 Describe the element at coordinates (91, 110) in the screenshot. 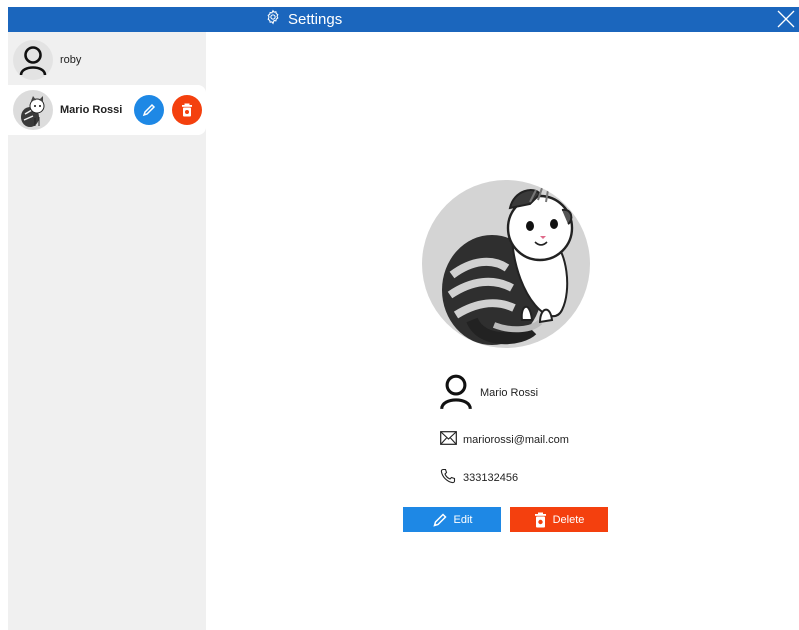

I see `user-name: Mario Rossi` at that location.